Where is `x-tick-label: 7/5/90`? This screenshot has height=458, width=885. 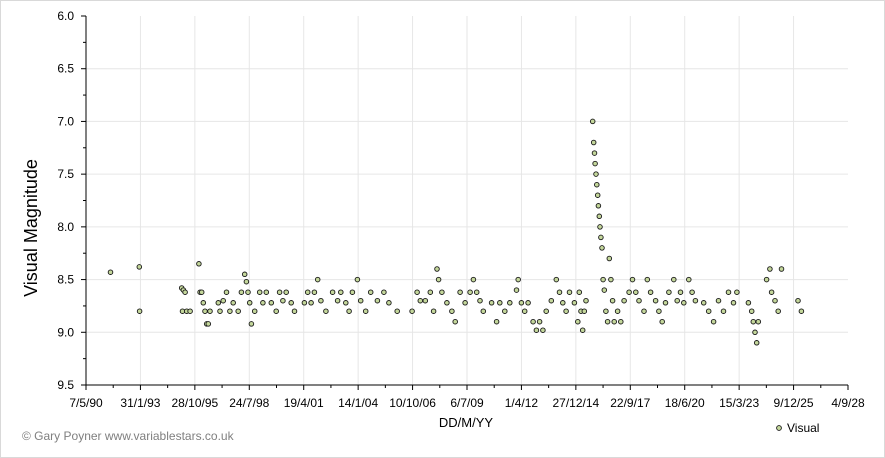
x-tick-label: 7/5/90 is located at coordinates (86, 403).